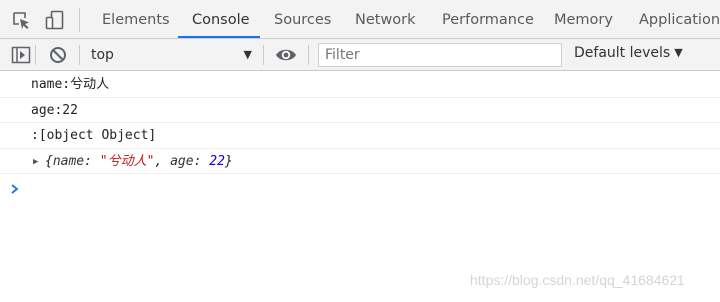  I want to click on watermark-text: https://blog.csdn.net/qq_41684621, so click(577, 280).